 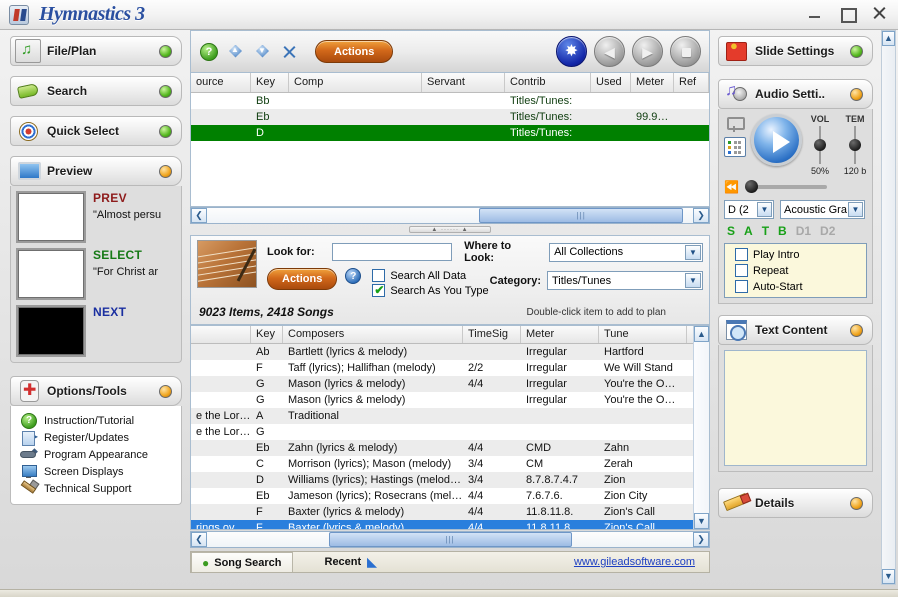 What do you see at coordinates (611, 82) in the screenshot?
I see `column-header: Used` at bounding box center [611, 82].